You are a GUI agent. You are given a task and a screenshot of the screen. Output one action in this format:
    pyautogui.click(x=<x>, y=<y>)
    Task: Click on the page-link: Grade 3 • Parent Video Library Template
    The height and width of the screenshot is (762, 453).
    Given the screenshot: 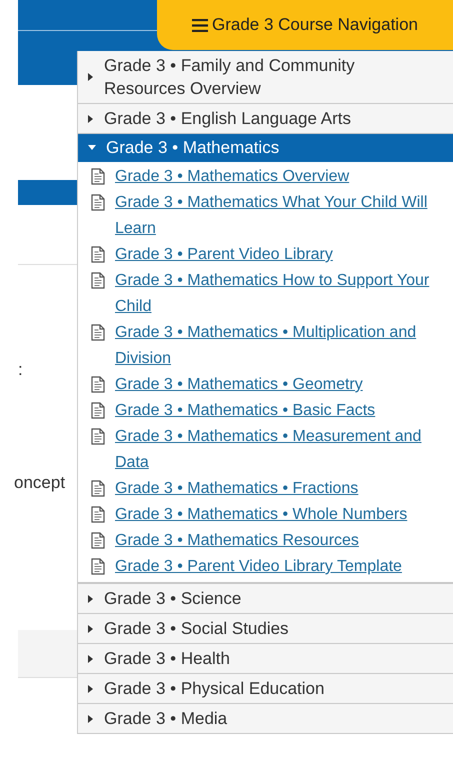 What is the action you would take?
    pyautogui.click(x=258, y=567)
    